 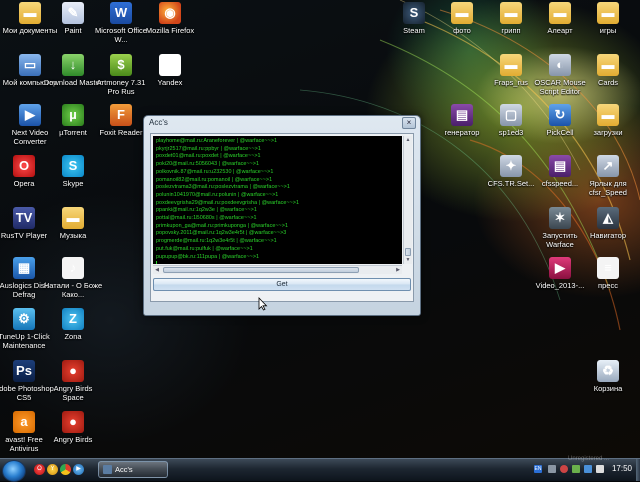 I want to click on network-icon, so click(x=576, y=469).